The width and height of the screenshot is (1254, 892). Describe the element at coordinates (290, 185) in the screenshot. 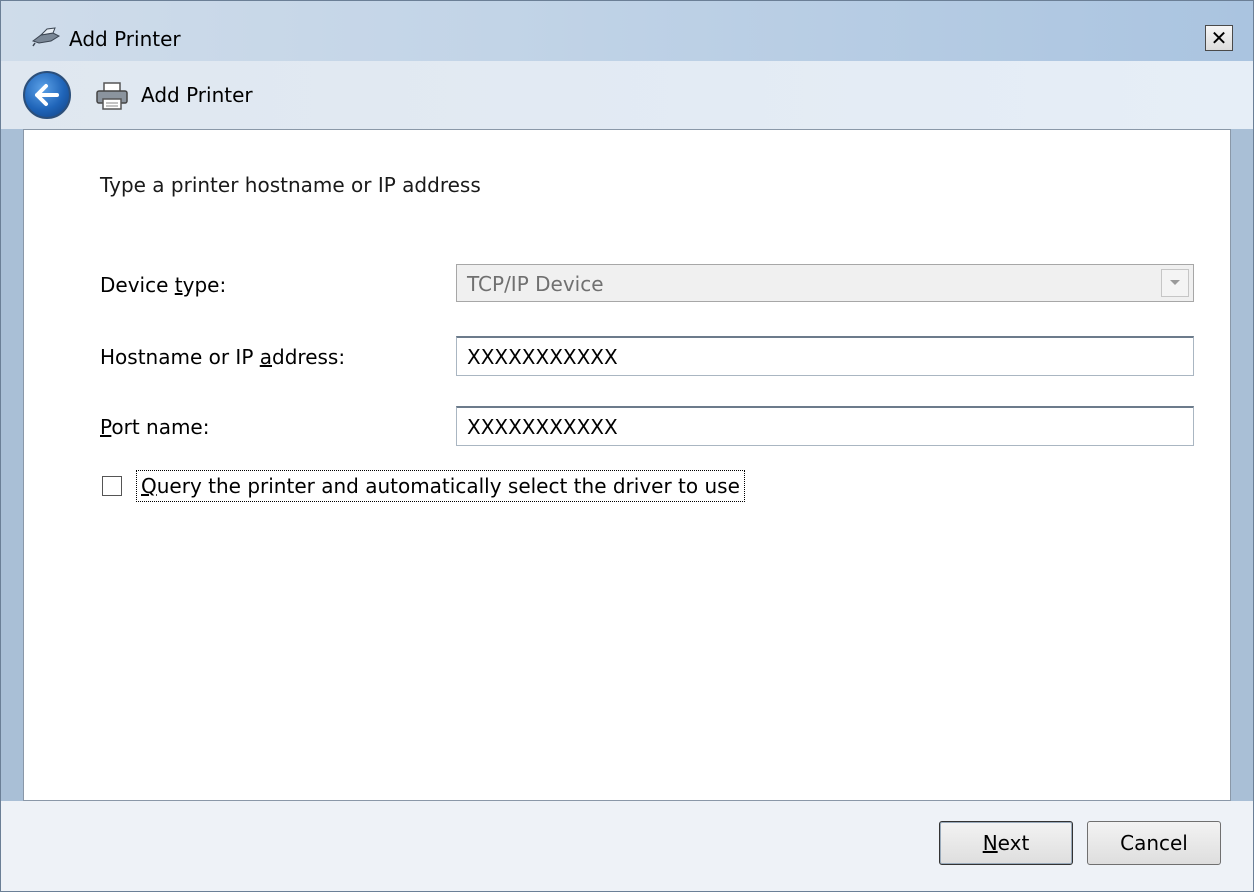

I see `instruction-text: Type a printer hostname or IP address` at that location.